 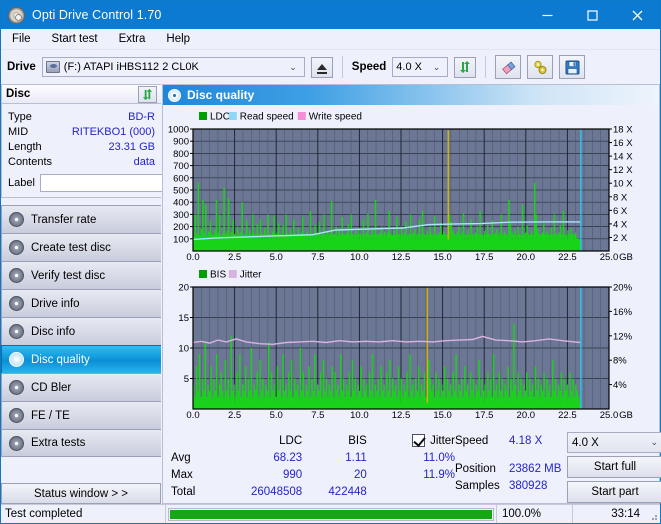 I want to click on stats-avg-ldc: 68.23, so click(x=288, y=457).